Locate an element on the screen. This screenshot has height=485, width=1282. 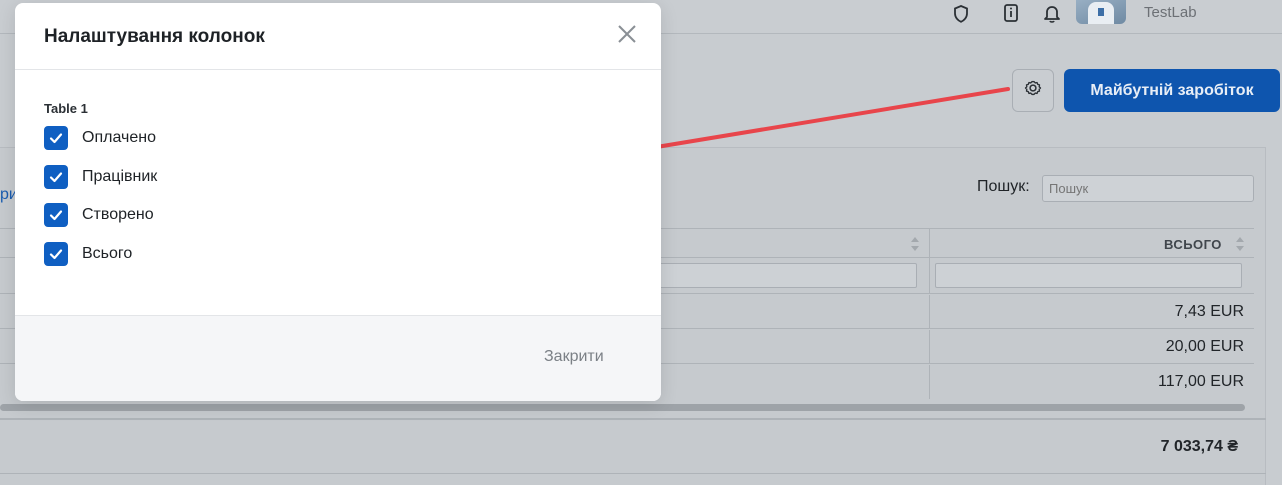
horizontal-scrollbar is located at coordinates (622, 407).